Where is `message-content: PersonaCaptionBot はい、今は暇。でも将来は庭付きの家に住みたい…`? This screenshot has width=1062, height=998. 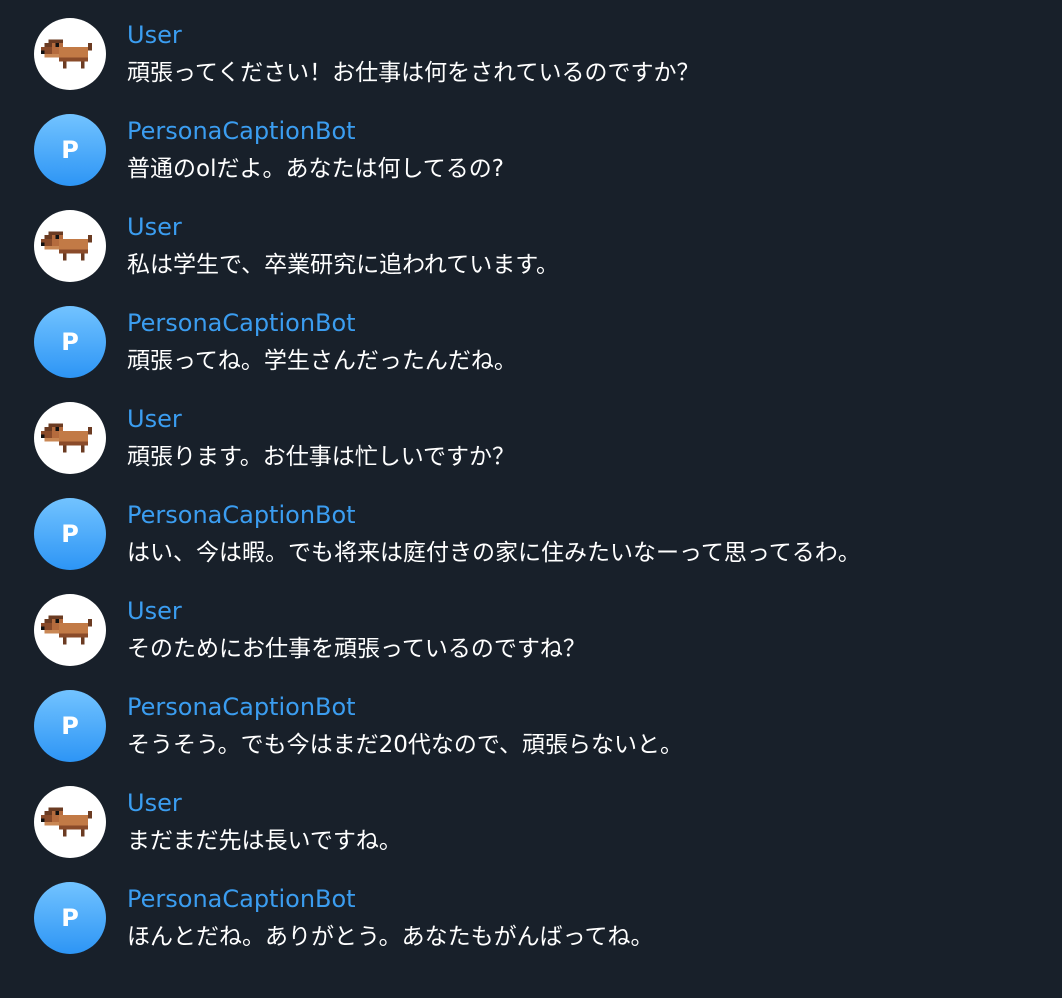
message-content: PersonaCaptionBot はい、今は暇。でも将来は庭付きの家に住みたい… is located at coordinates (494, 533).